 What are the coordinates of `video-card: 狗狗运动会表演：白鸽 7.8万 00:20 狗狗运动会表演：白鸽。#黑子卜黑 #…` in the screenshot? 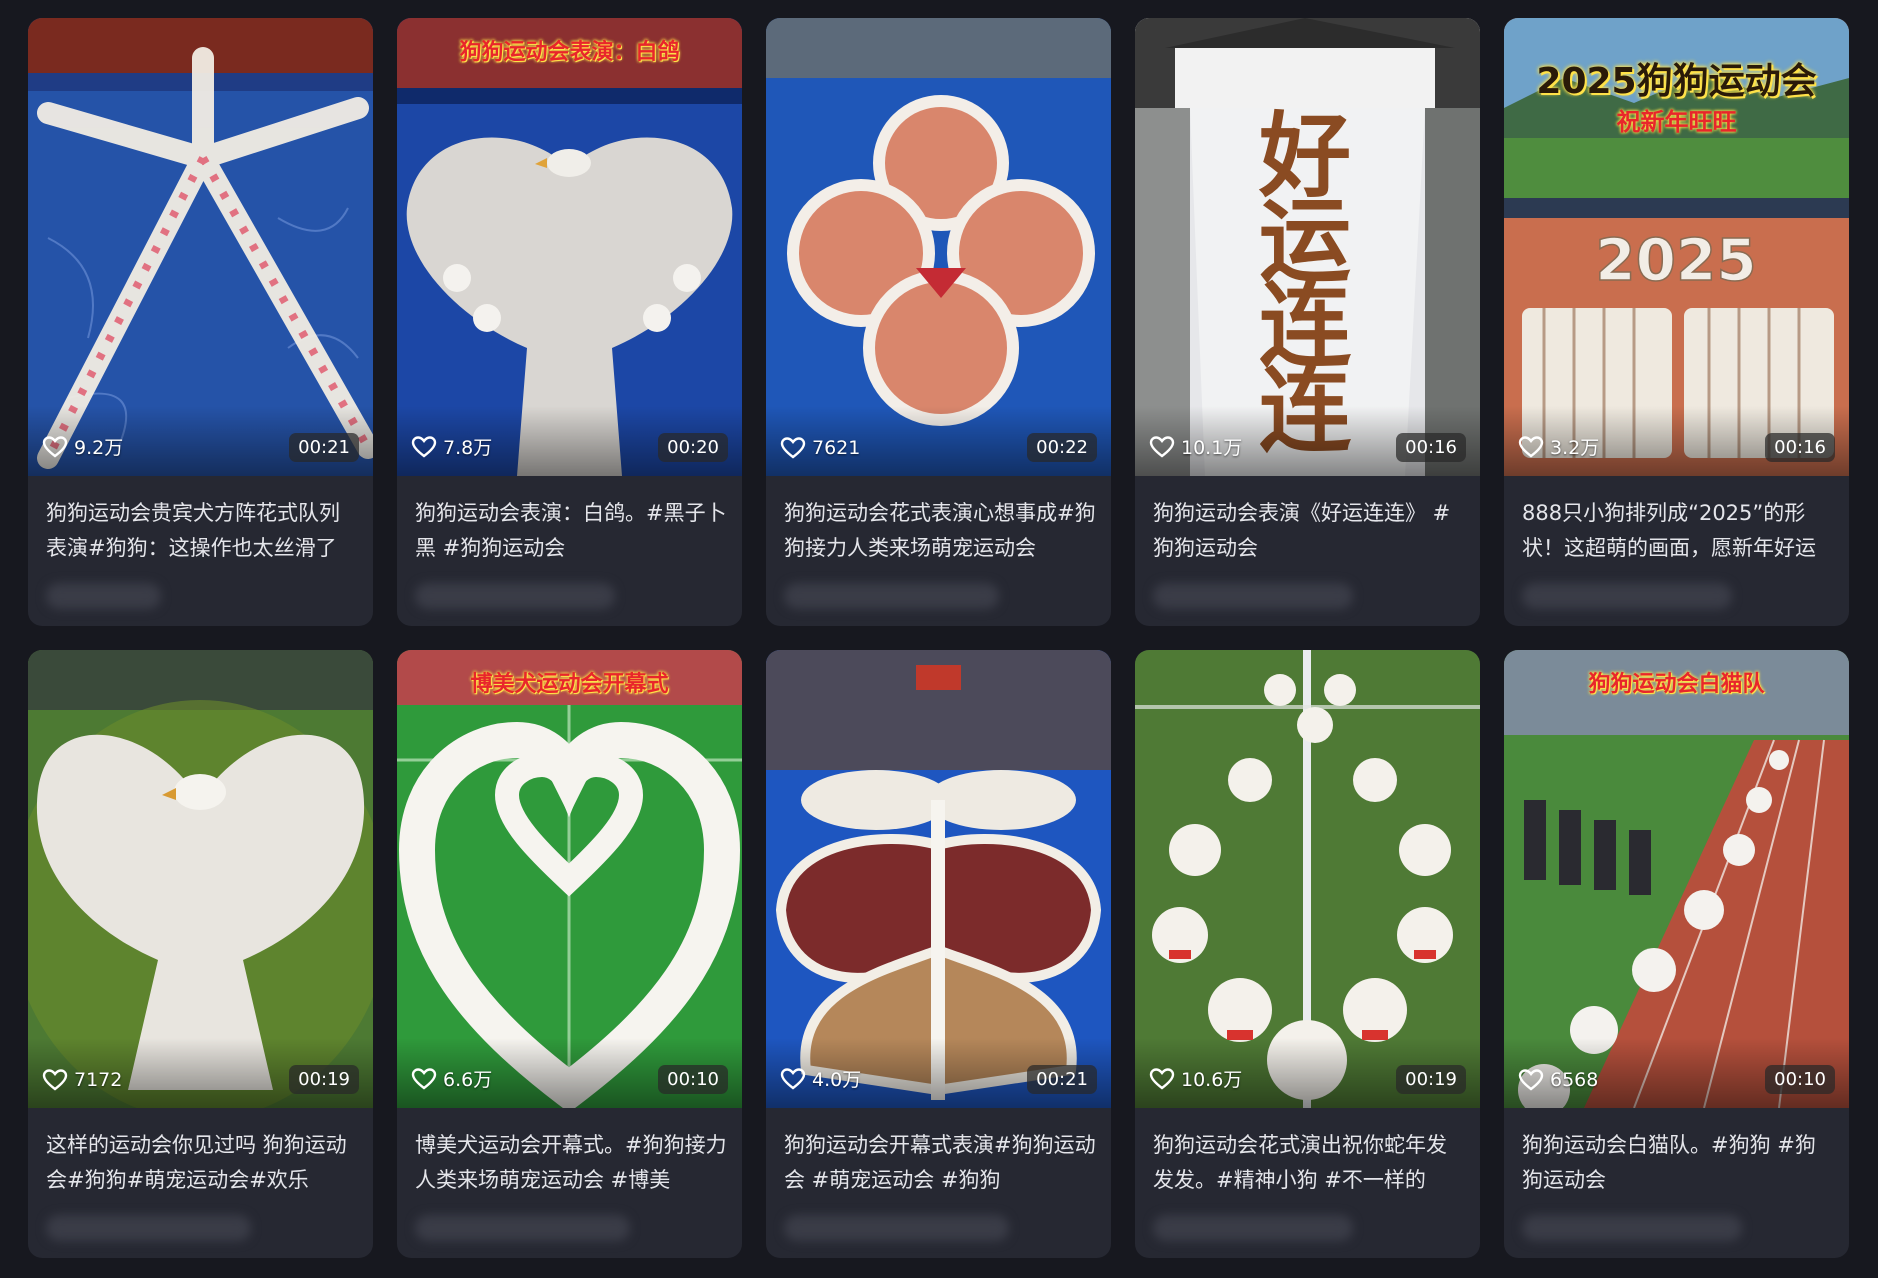 It's located at (569, 322).